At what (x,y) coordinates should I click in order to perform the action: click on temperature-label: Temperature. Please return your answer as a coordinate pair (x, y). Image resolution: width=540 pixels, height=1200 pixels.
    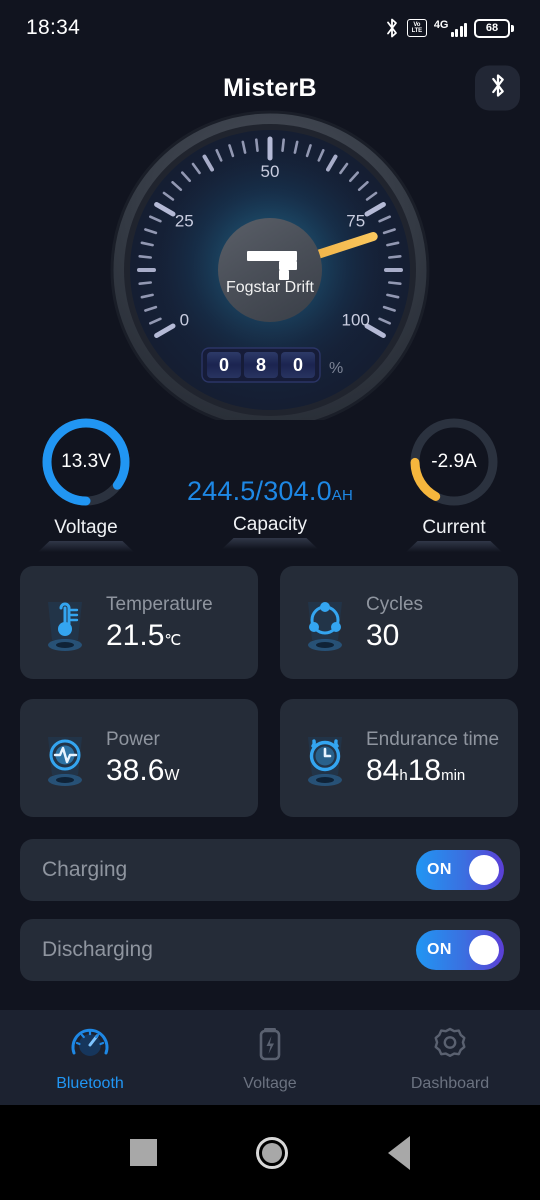
    Looking at the image, I should click on (159, 604).